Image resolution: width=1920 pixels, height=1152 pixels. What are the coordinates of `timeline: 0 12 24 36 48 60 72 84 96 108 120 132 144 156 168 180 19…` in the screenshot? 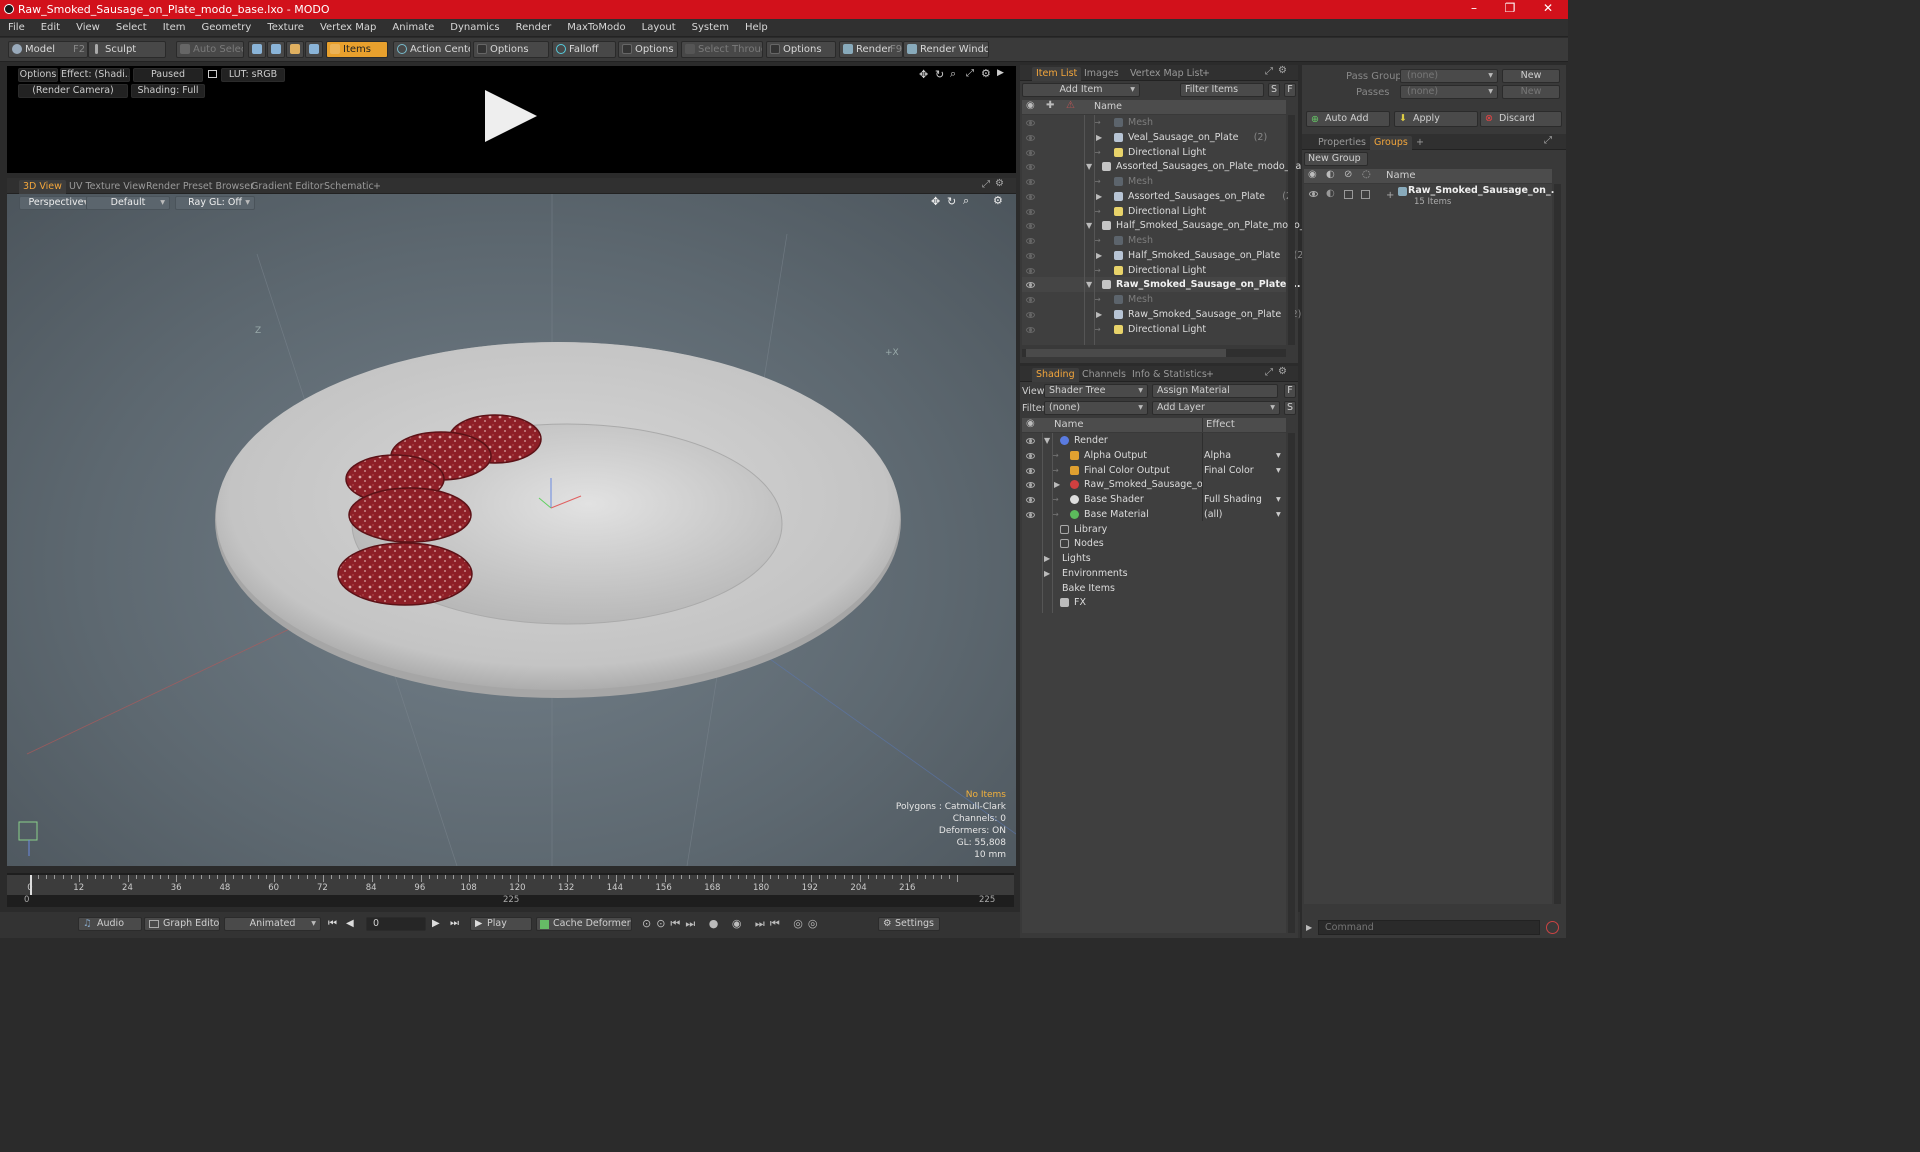 It's located at (510, 890).